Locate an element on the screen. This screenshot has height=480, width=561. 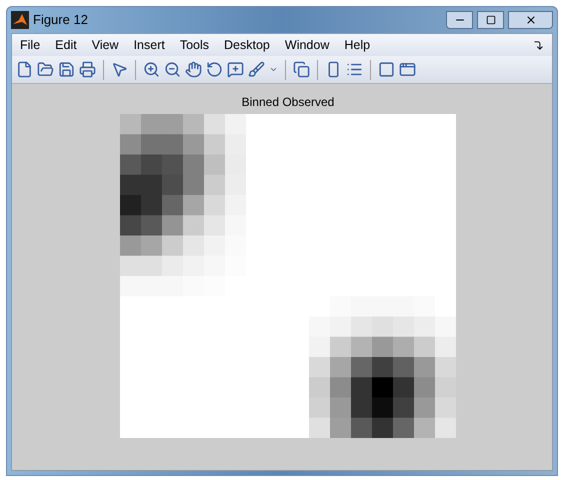
app-logo-icon is located at coordinates (20, 20).